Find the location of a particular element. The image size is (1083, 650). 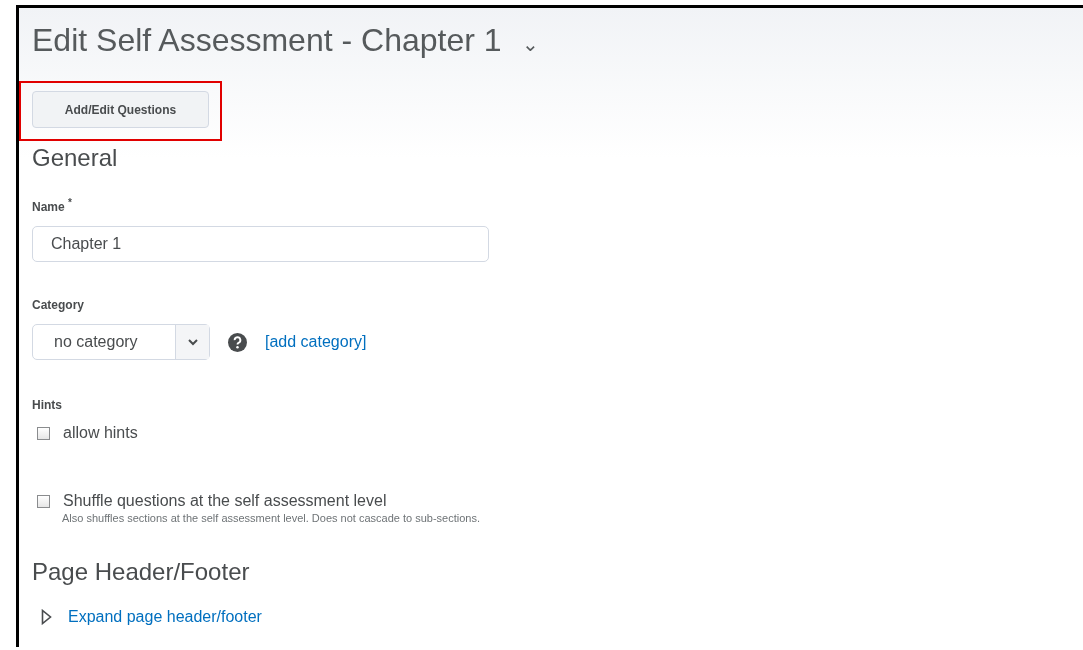

chevron-down-icon is located at coordinates (192, 342).